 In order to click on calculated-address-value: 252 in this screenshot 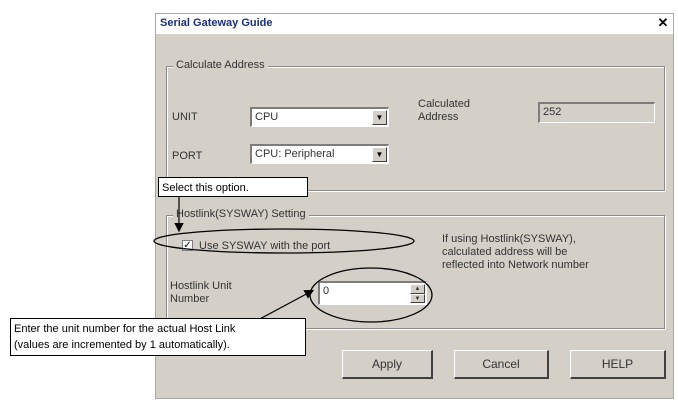, I will do `click(552, 112)`.